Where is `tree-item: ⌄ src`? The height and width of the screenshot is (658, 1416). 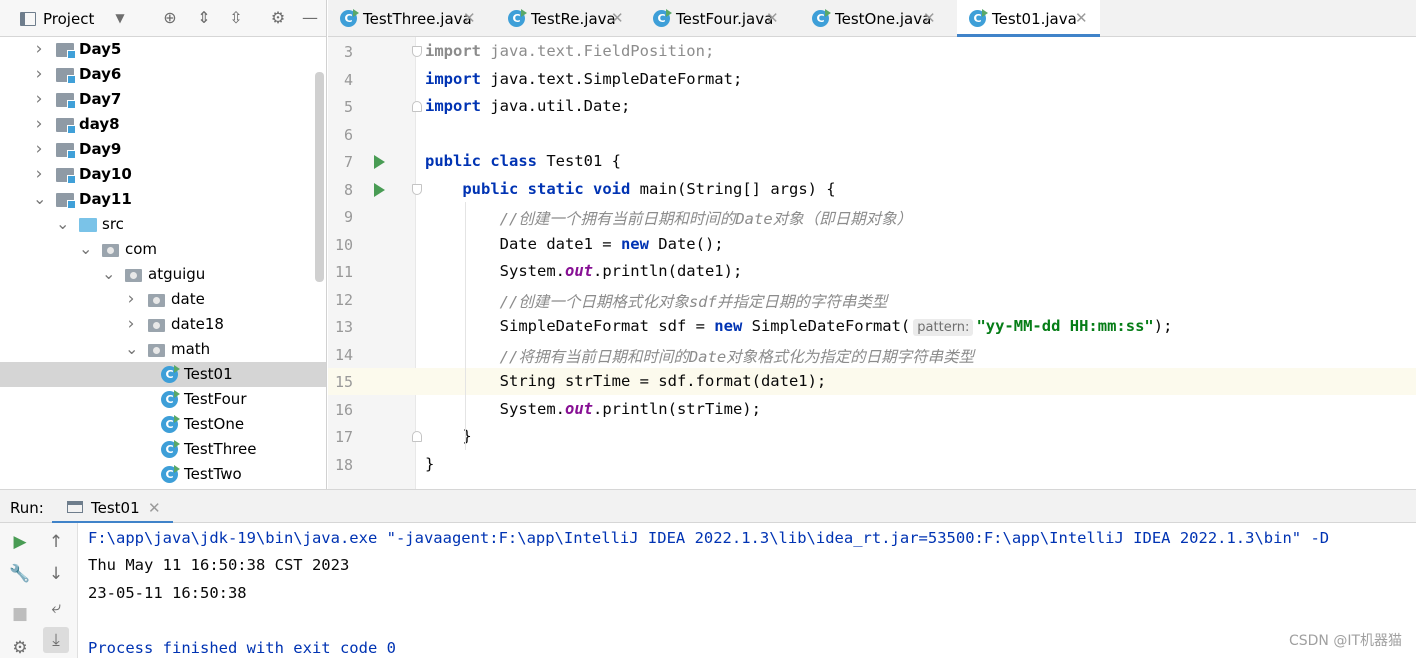
tree-item: ⌄ src is located at coordinates (163, 224).